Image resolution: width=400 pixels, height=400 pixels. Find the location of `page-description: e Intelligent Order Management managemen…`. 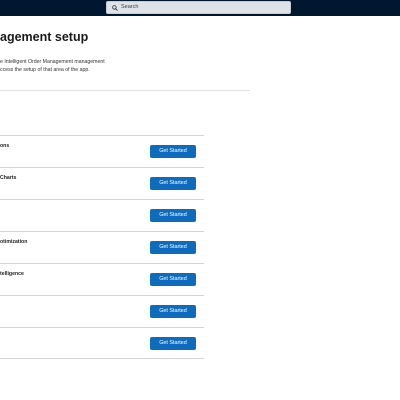

page-description: e Intelligent Order Management managemen… is located at coordinates (75, 66).